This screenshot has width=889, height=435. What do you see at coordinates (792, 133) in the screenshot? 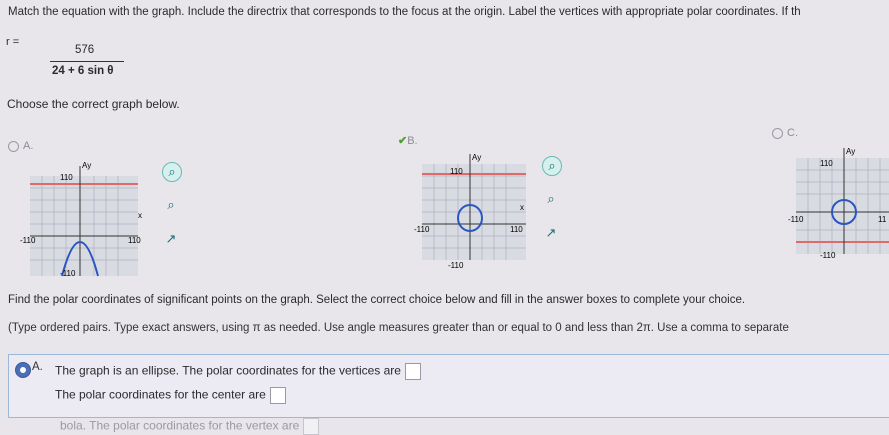
I see `option-c-label: C.` at bounding box center [792, 133].